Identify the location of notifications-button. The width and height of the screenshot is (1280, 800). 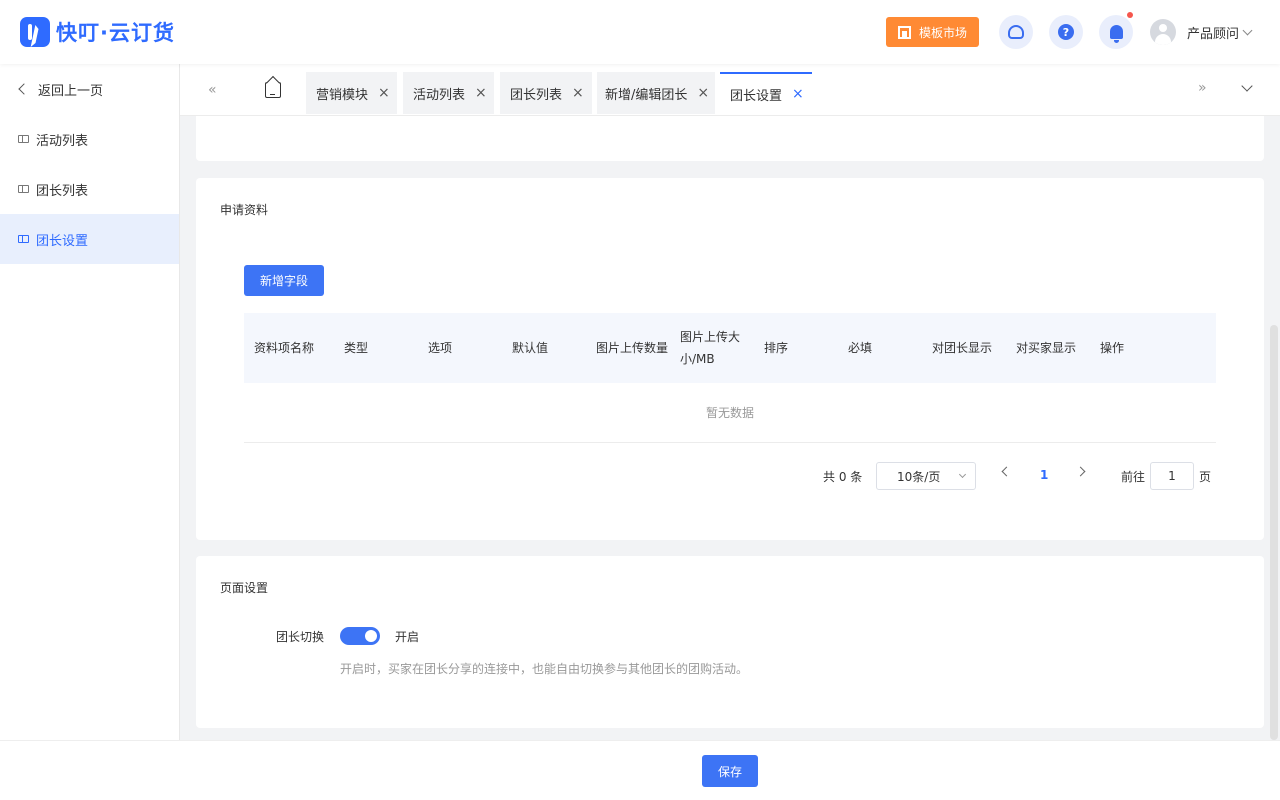
(1116, 30).